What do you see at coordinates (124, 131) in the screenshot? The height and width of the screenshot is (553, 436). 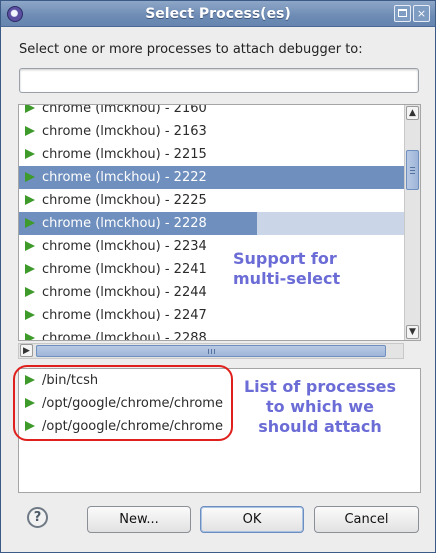 I see `process-label: chrome (lmckhou) - 2163` at bounding box center [124, 131].